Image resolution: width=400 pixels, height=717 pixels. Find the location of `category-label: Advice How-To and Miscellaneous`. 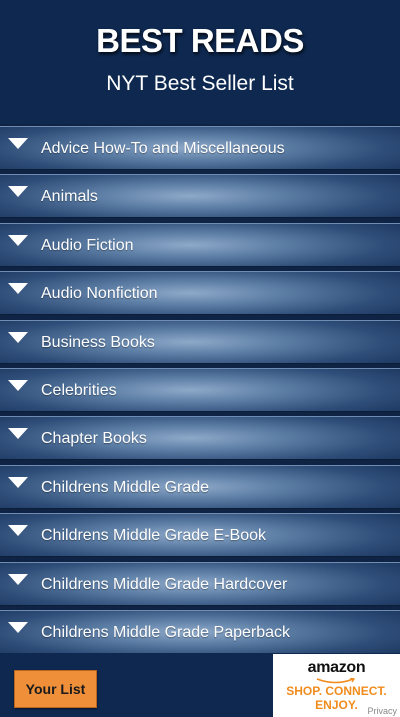

category-label: Advice How-To and Miscellaneous is located at coordinates (163, 148).